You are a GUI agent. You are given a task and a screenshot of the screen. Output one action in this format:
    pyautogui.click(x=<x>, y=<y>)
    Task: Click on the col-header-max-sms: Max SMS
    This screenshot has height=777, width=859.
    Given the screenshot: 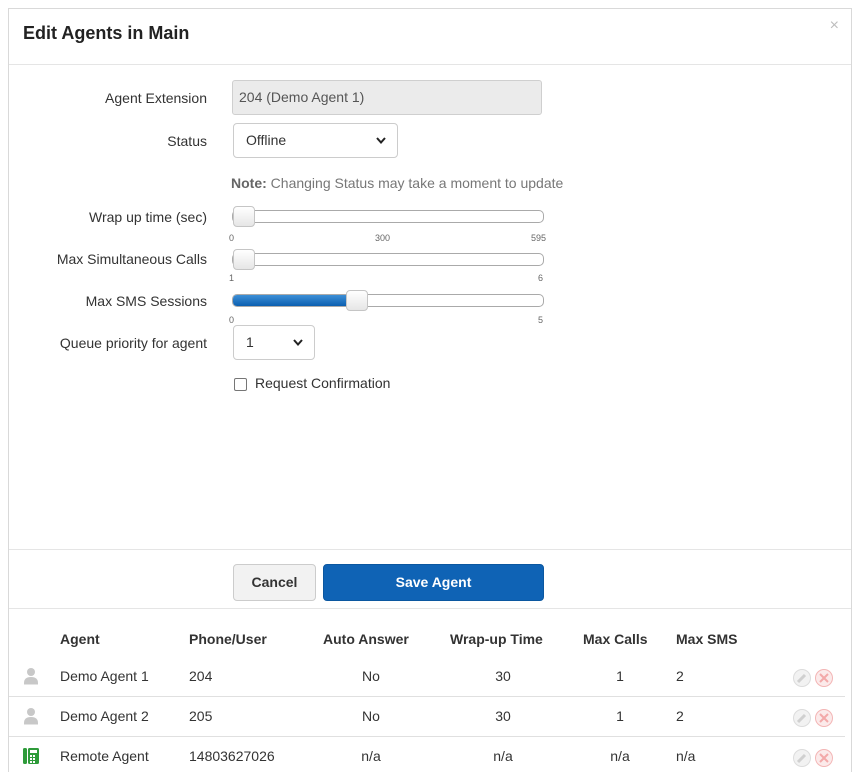 What is the action you would take?
    pyautogui.click(x=707, y=639)
    